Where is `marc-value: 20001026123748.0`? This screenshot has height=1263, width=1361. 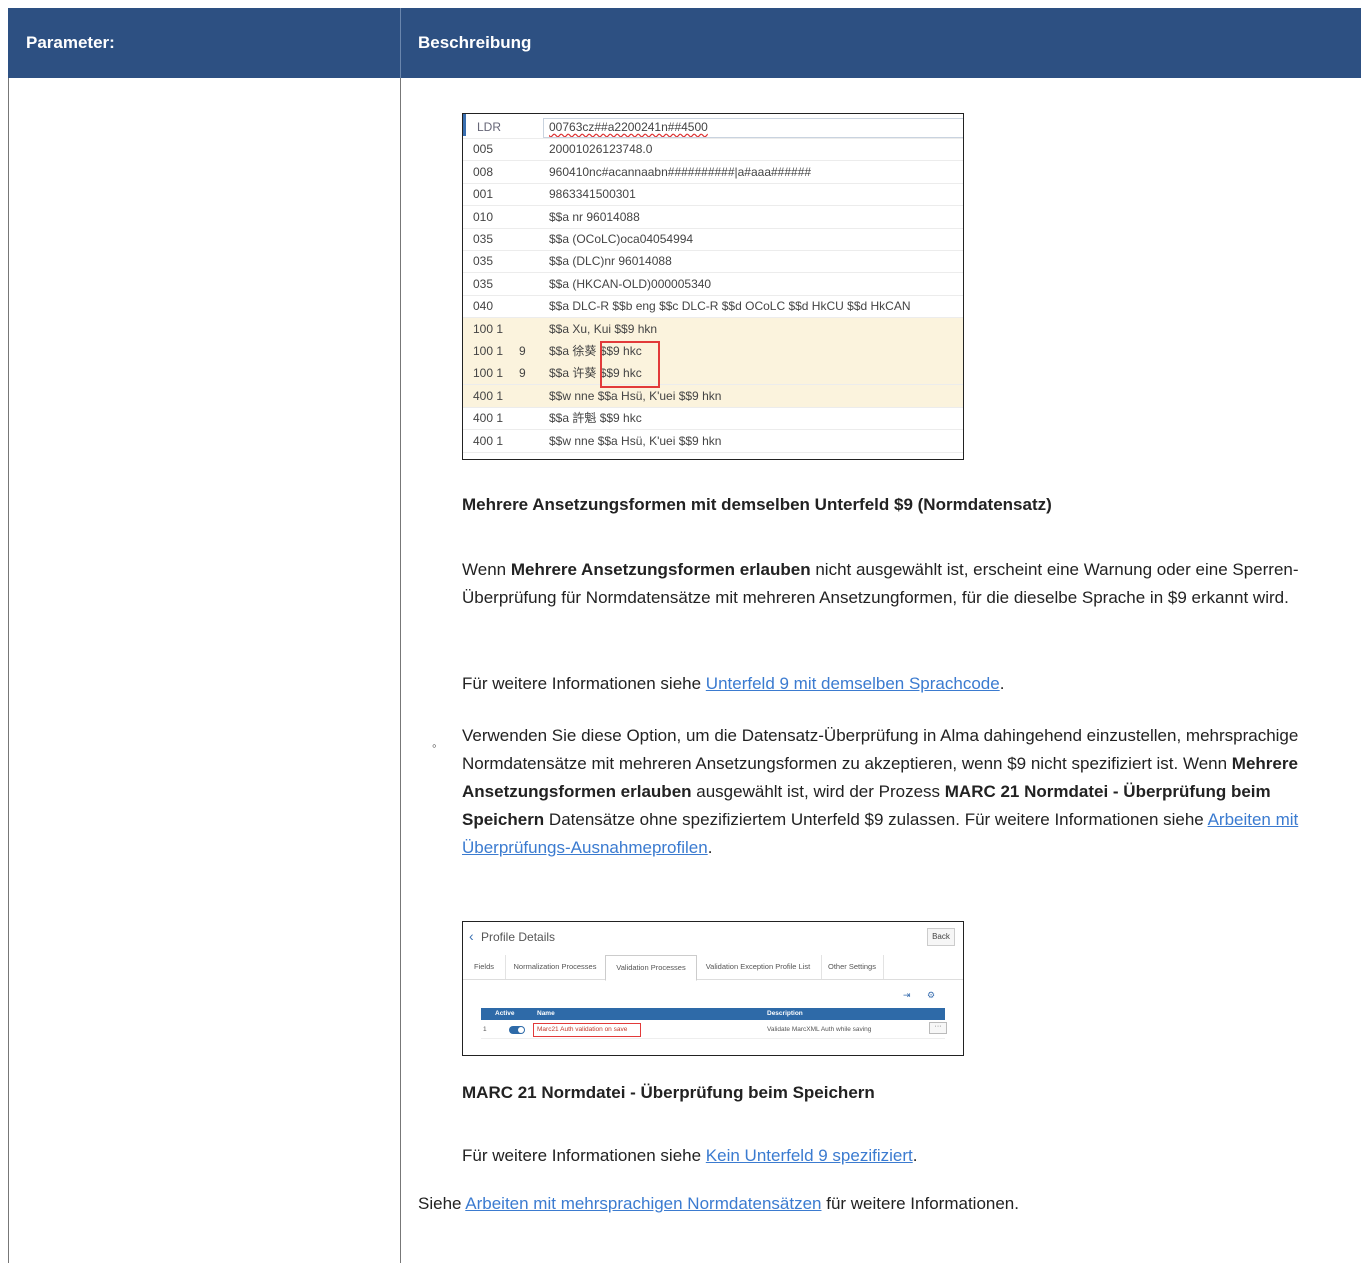
marc-value: 20001026123748.0 is located at coordinates (601, 149).